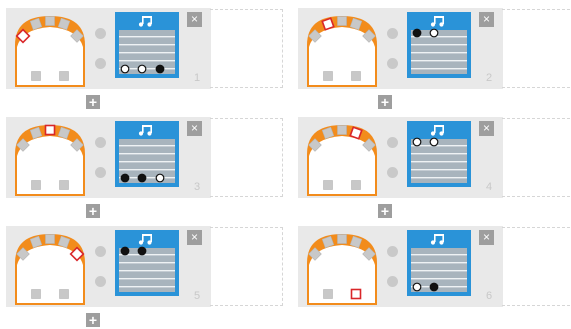 This screenshot has width=571, height=329. I want to click on step-number: 6, so click(489, 296).